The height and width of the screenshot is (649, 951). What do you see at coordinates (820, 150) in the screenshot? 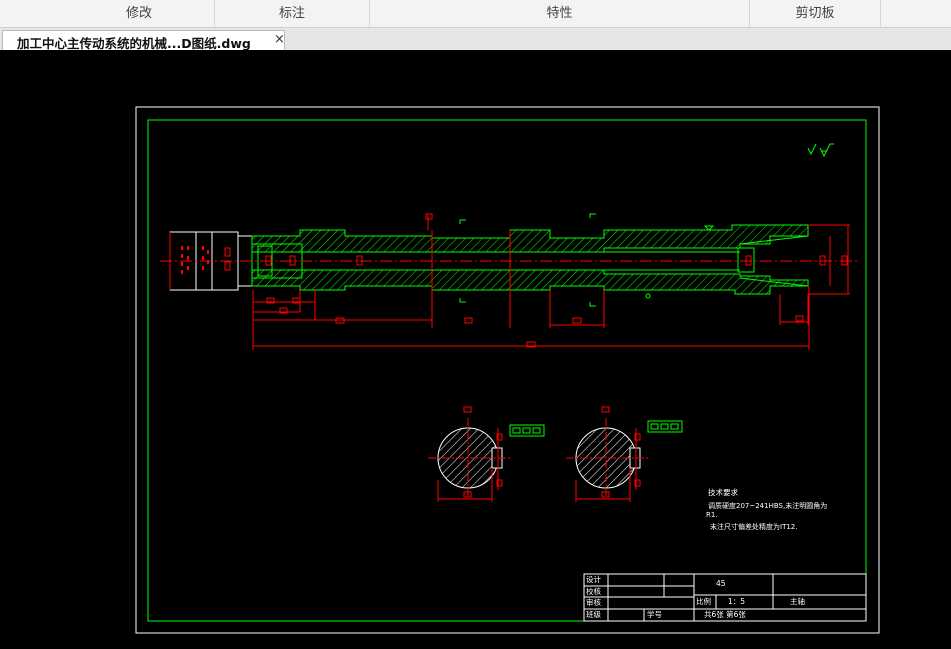
I see `roughness-symbol` at bounding box center [820, 150].